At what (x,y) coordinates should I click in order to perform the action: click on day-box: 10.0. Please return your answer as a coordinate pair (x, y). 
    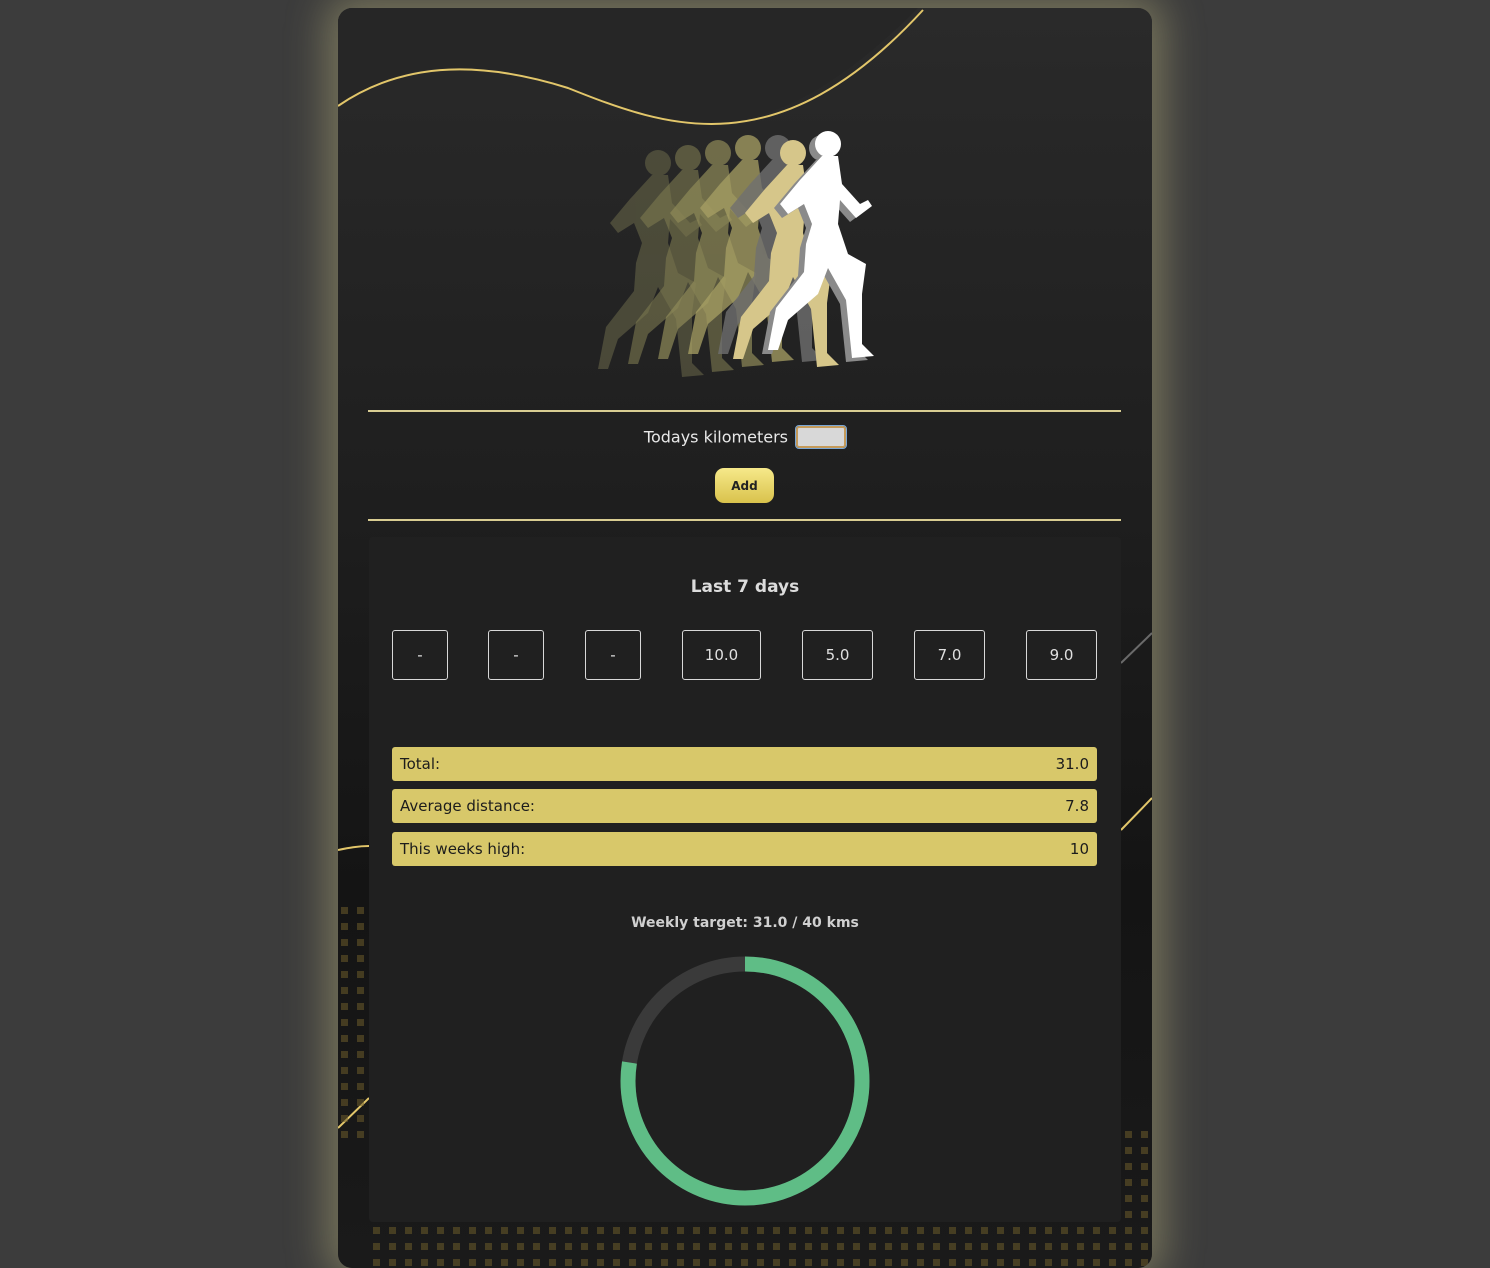
    Looking at the image, I should click on (721, 655).